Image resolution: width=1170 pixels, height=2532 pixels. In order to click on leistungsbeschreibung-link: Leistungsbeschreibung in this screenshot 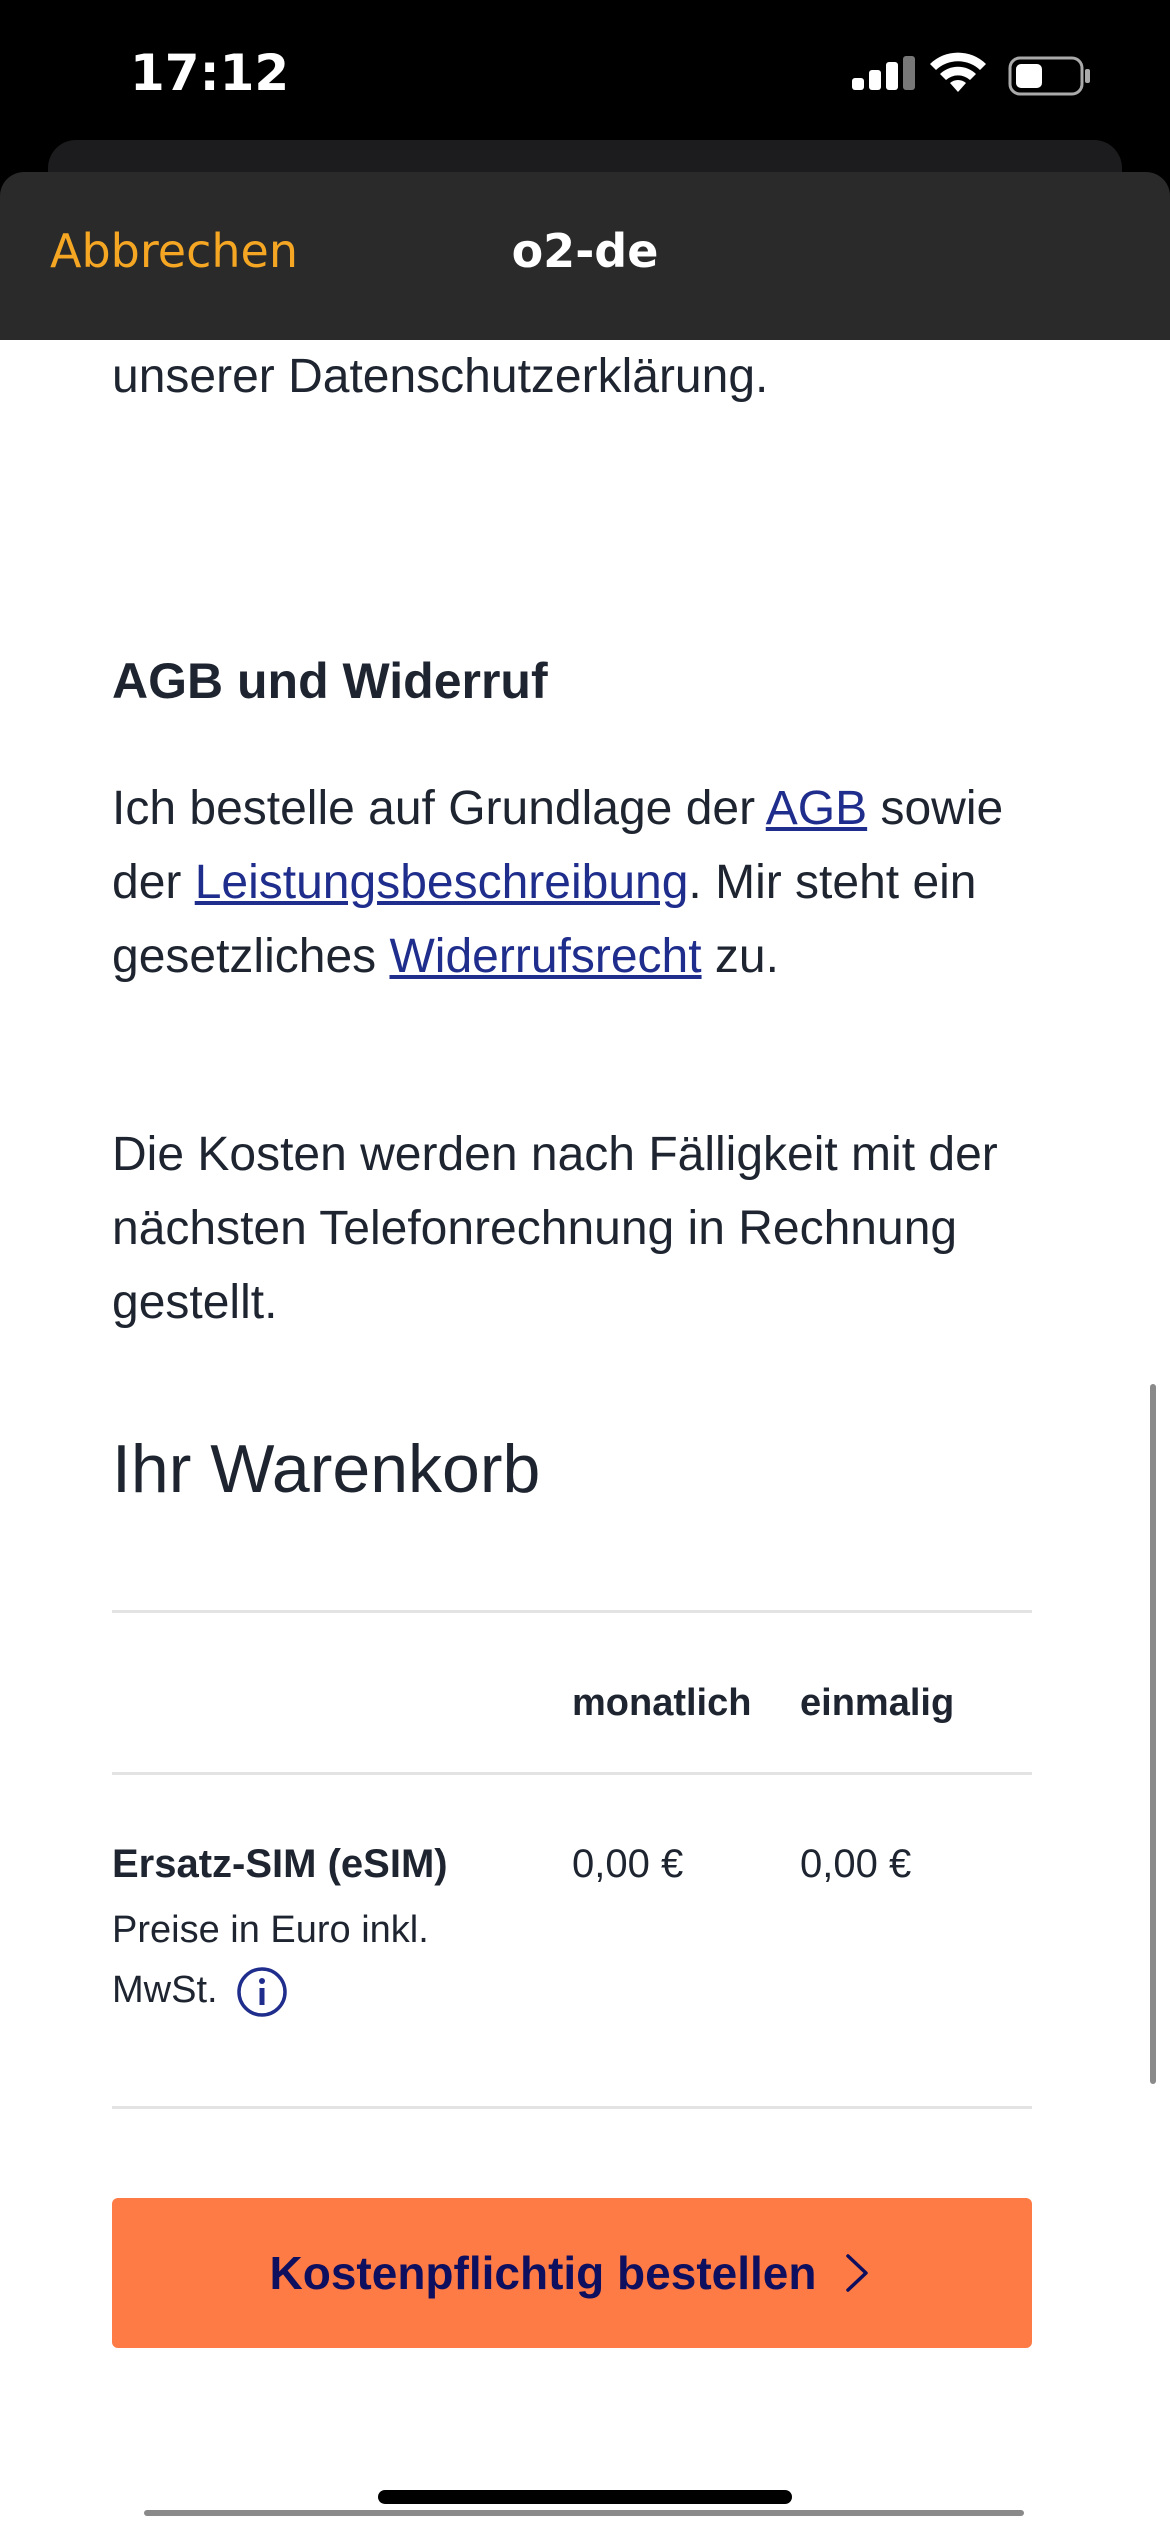, I will do `click(442, 882)`.